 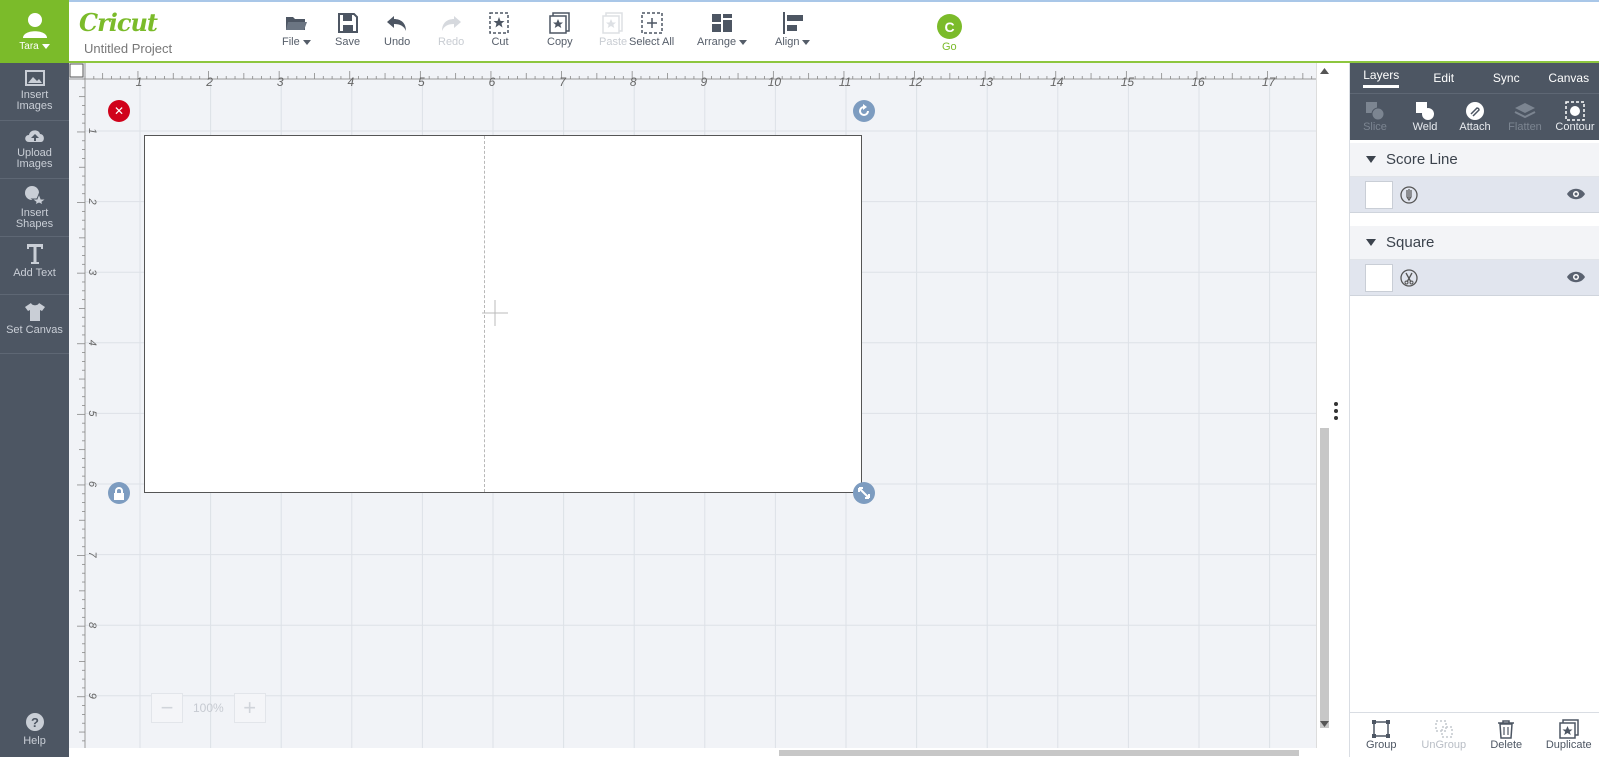 What do you see at coordinates (291, 42) in the screenshot?
I see `file-label: File` at bounding box center [291, 42].